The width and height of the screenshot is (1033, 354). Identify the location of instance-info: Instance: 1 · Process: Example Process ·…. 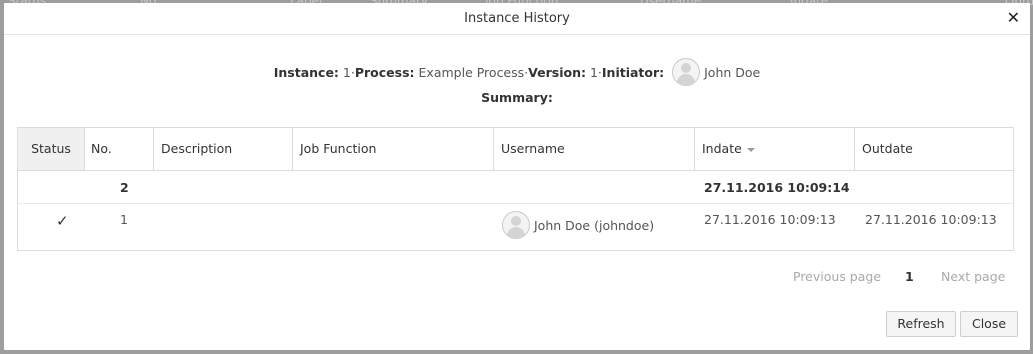
(517, 82).